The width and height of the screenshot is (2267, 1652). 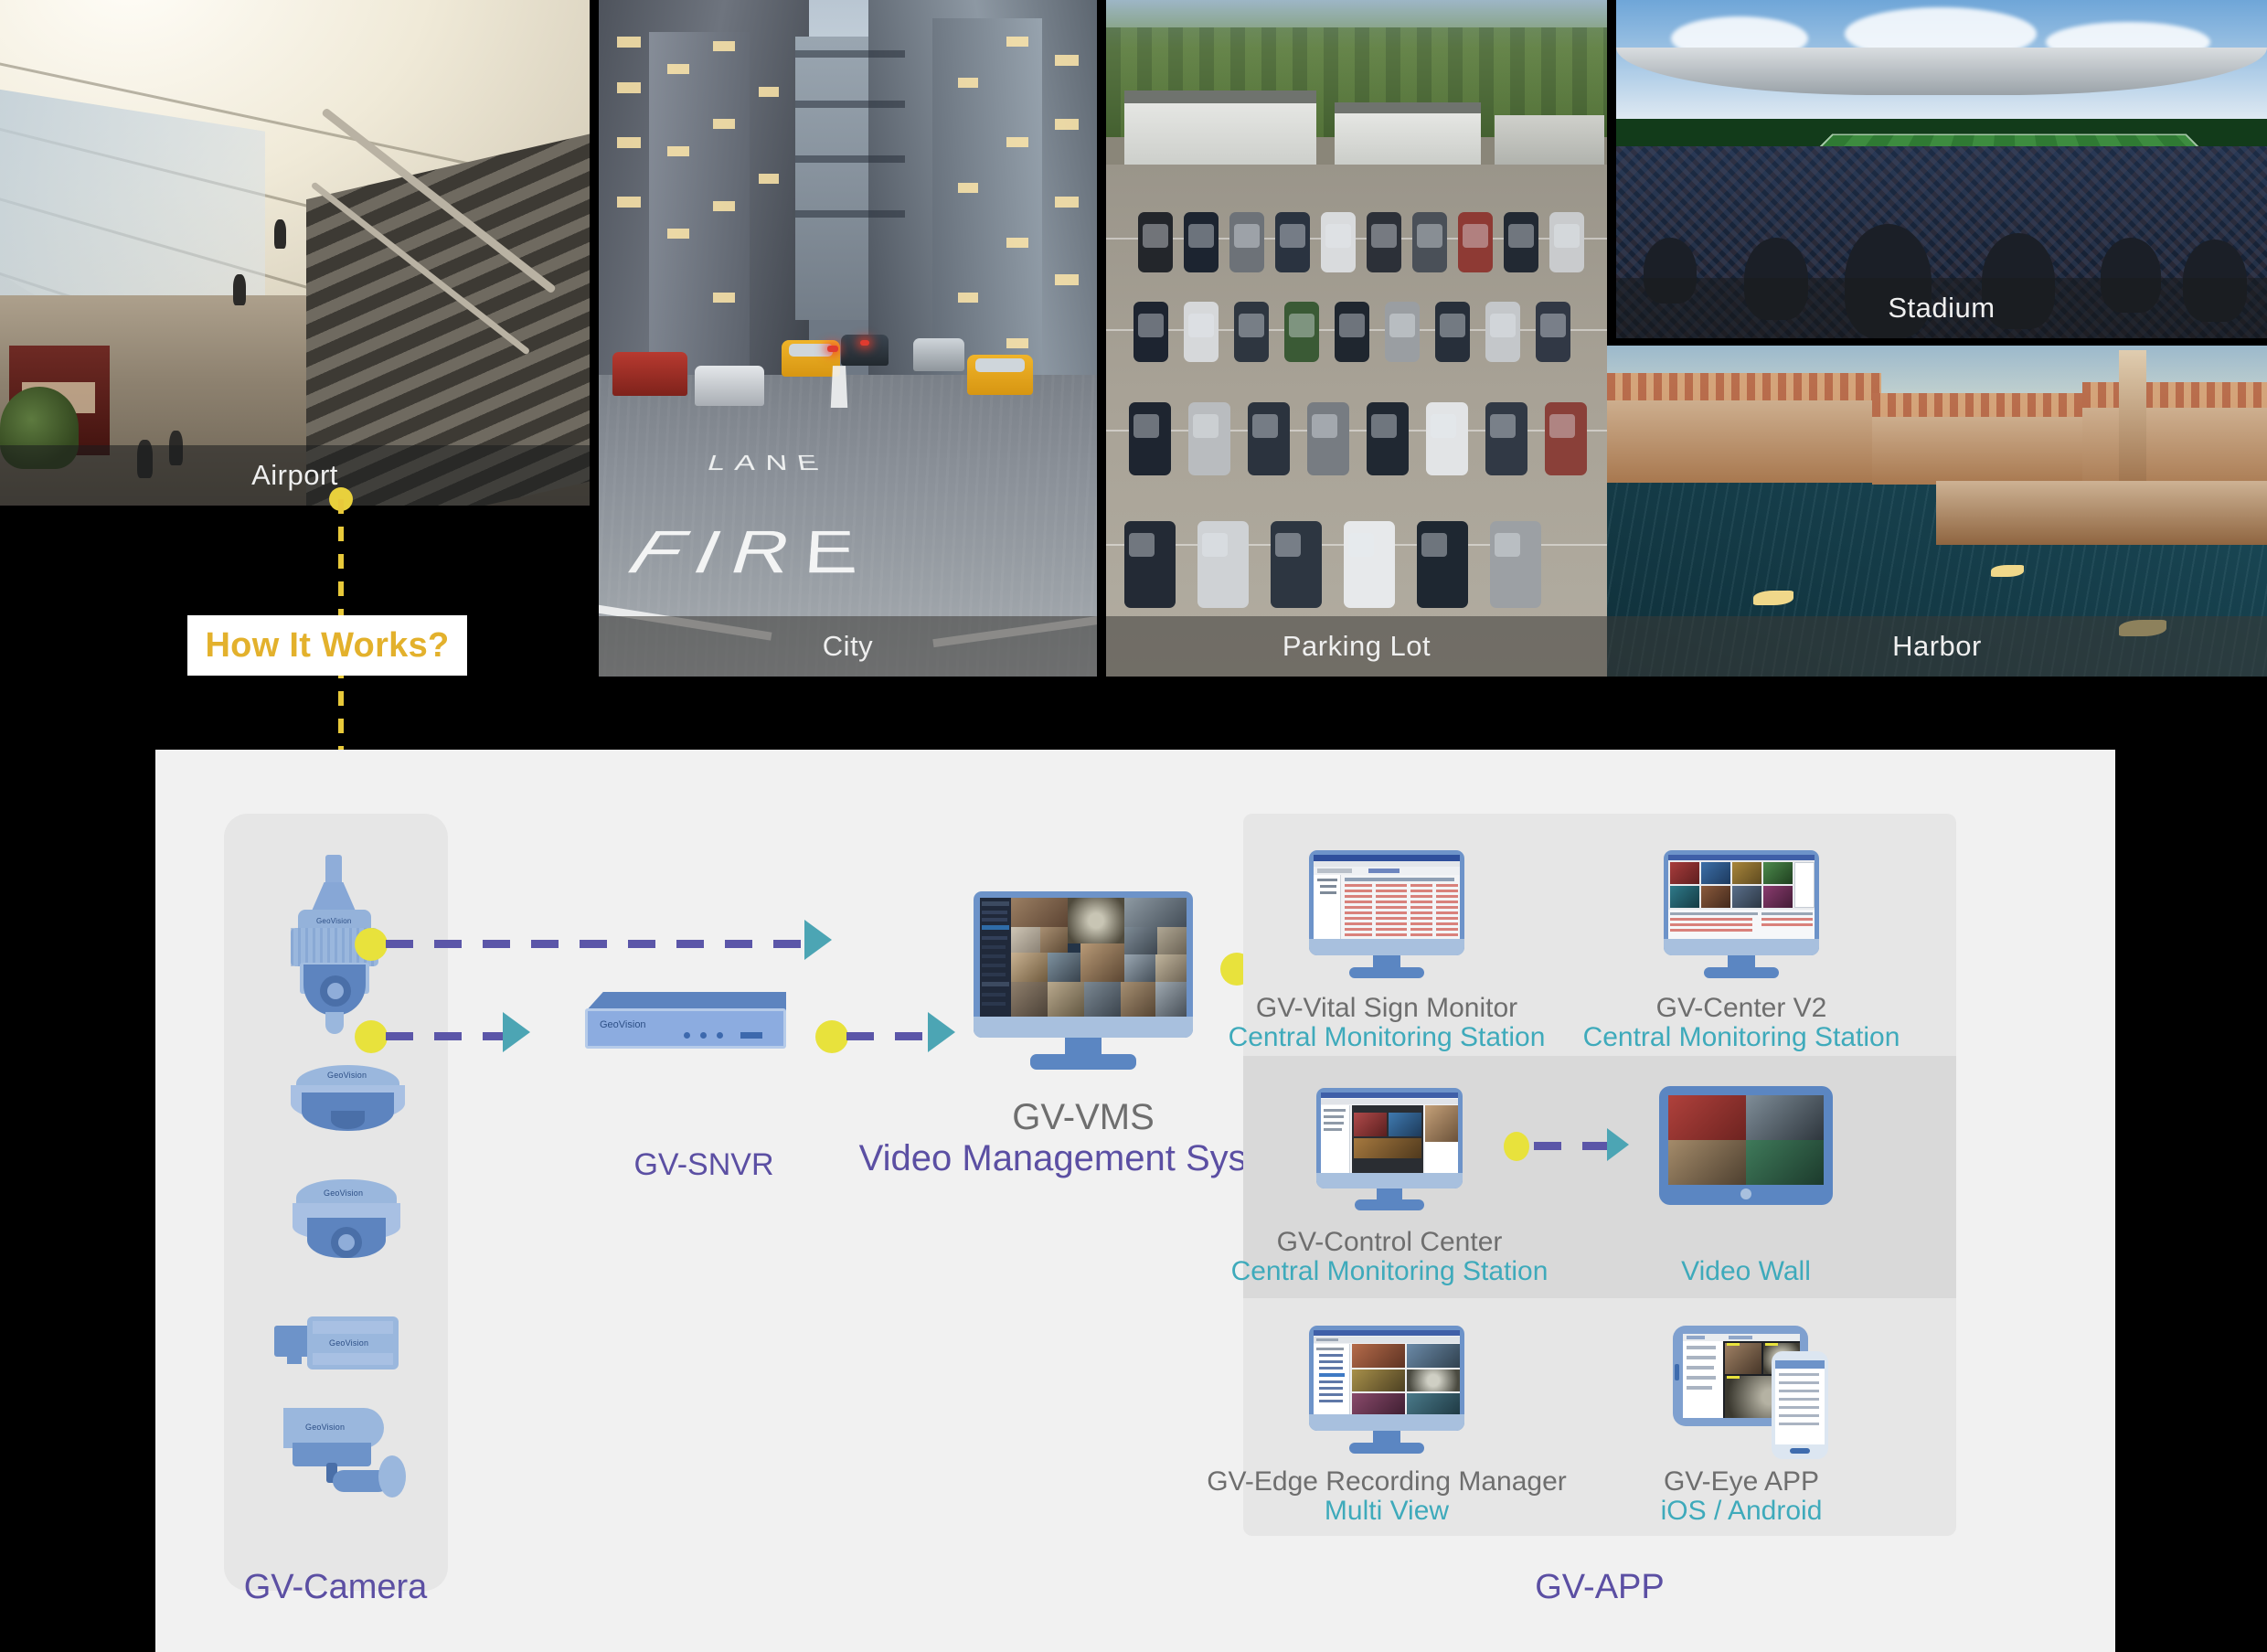 What do you see at coordinates (743, 555) in the screenshot?
I see `city-road-marking: FIRE` at bounding box center [743, 555].